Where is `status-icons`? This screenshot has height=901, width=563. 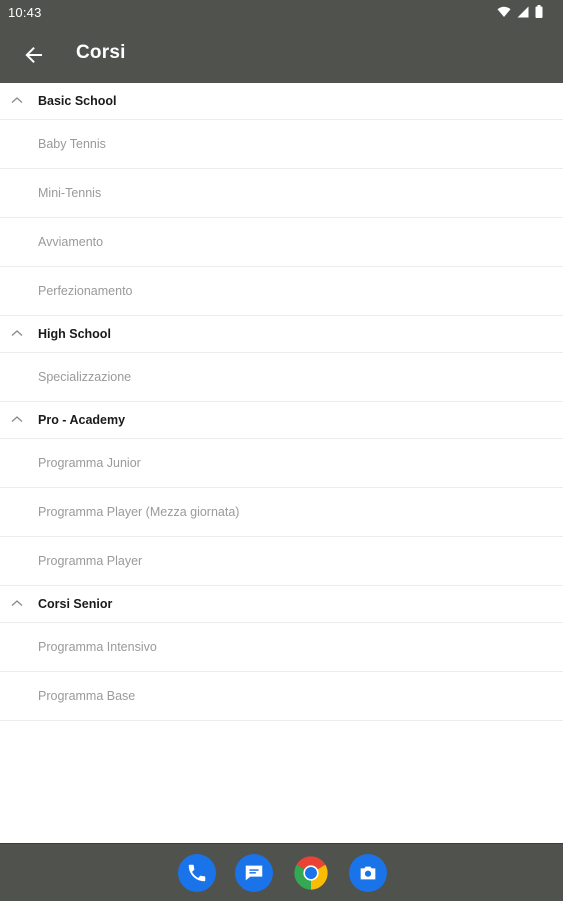
status-icons is located at coordinates (520, 11).